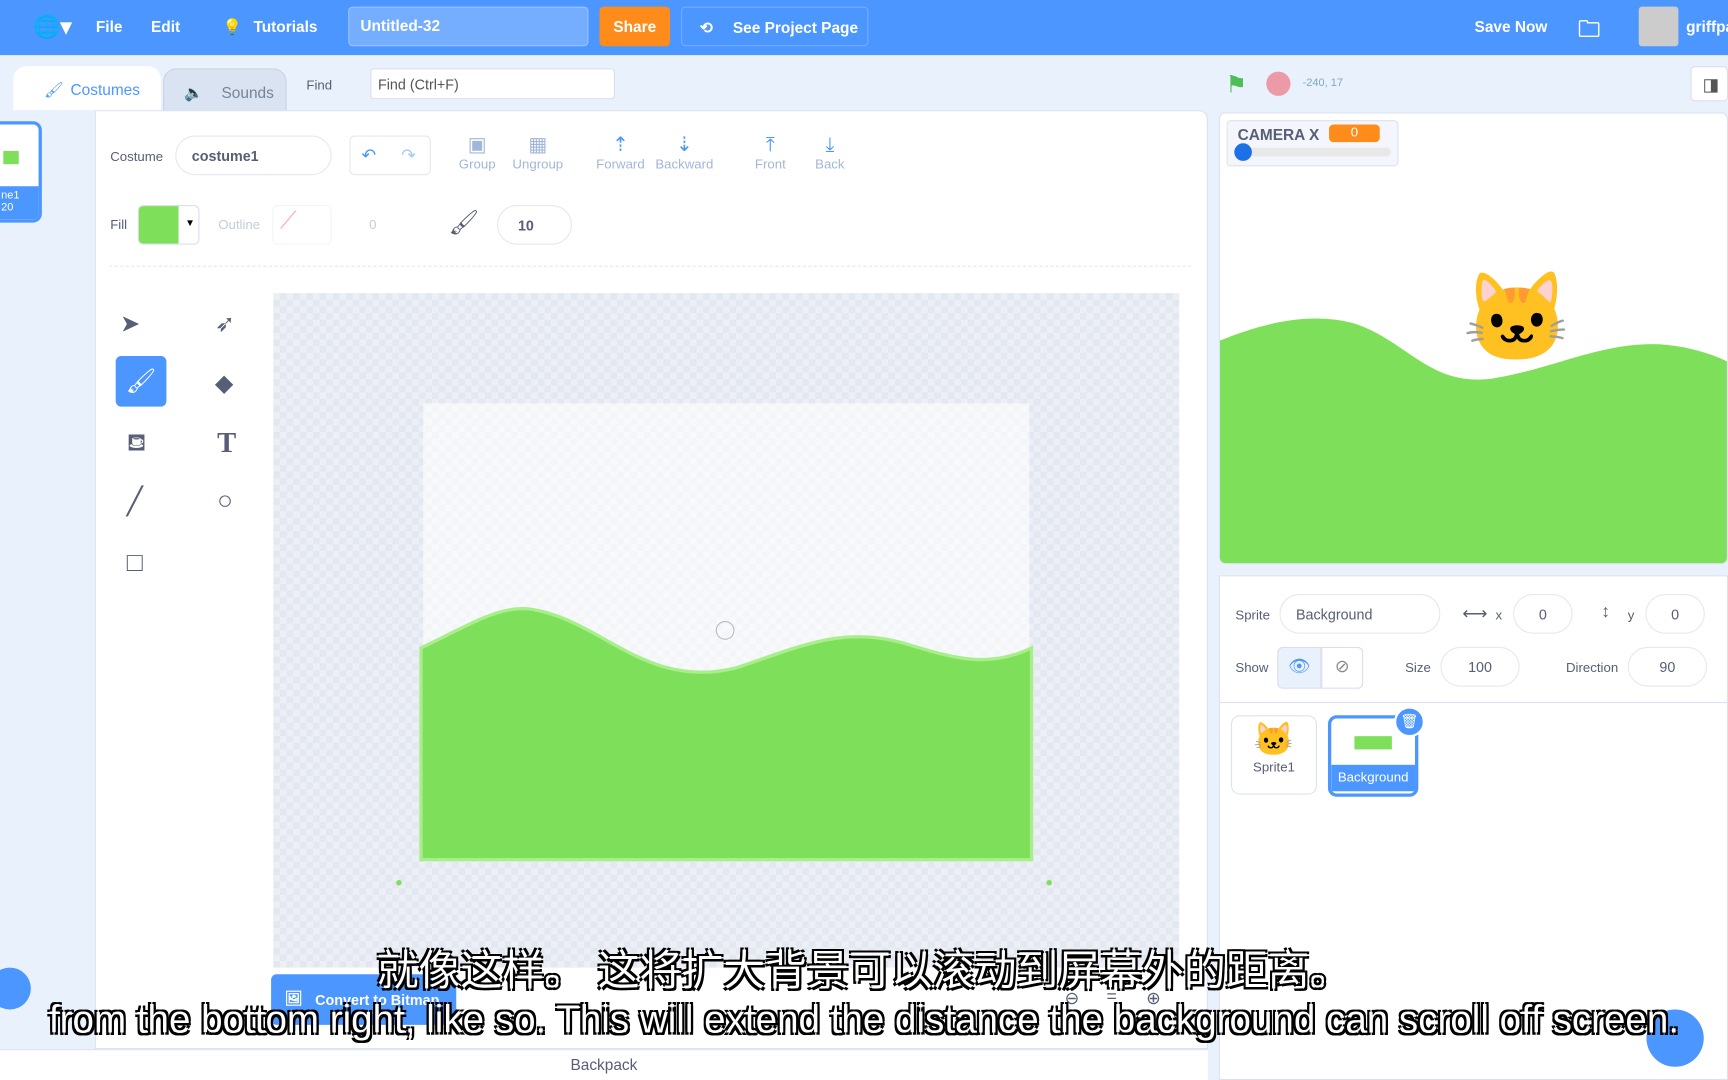 The width and height of the screenshot is (1728, 1080). What do you see at coordinates (1589, 31) in the screenshot?
I see `folder-icon: 🗀` at bounding box center [1589, 31].